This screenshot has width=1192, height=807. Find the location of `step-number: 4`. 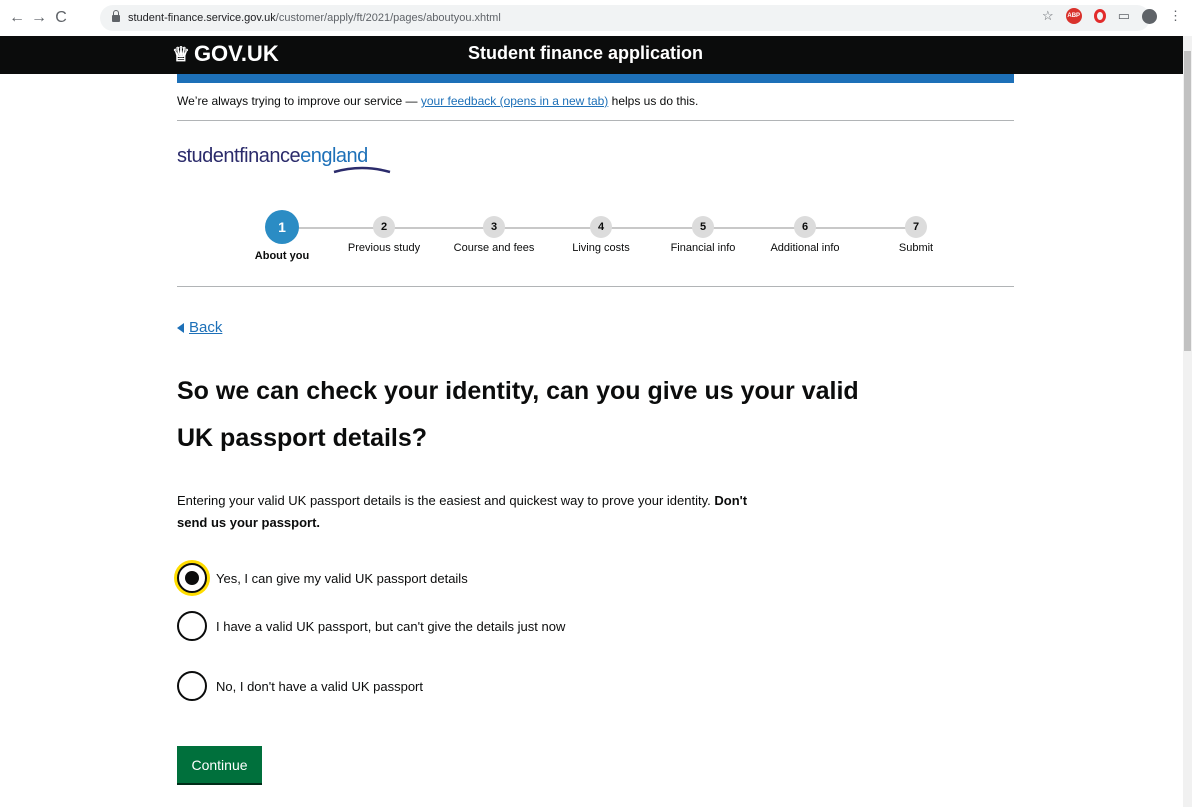

step-number: 4 is located at coordinates (601, 227).